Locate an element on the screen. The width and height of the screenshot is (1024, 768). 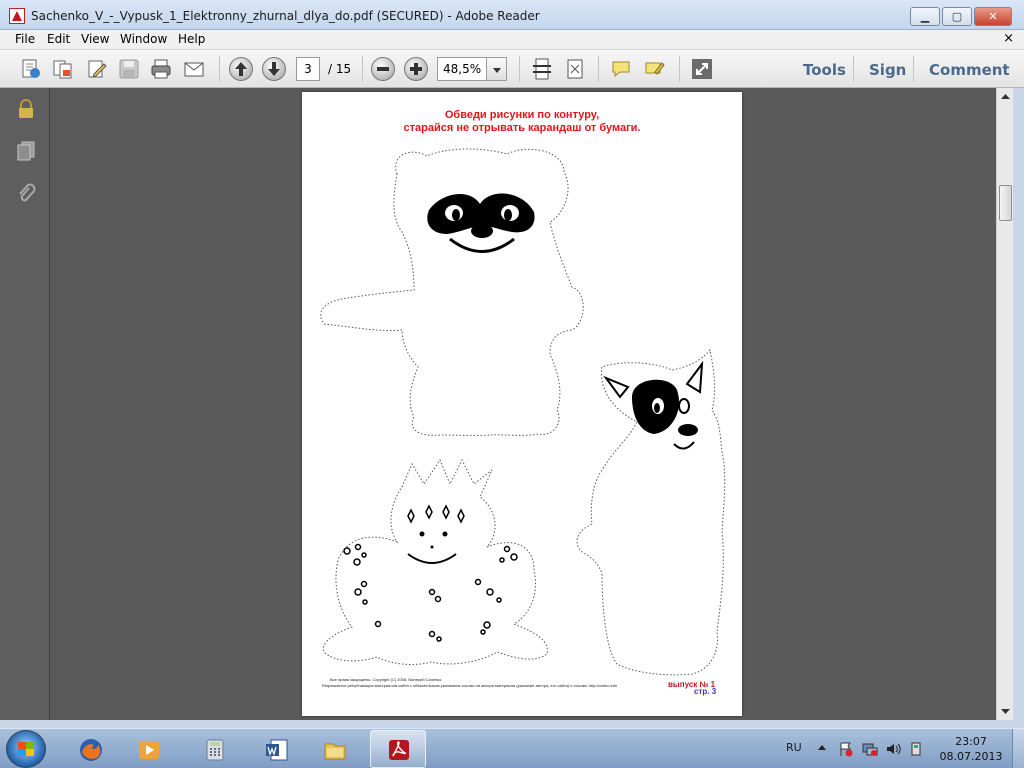
close-button: ✕ is located at coordinates (993, 16).